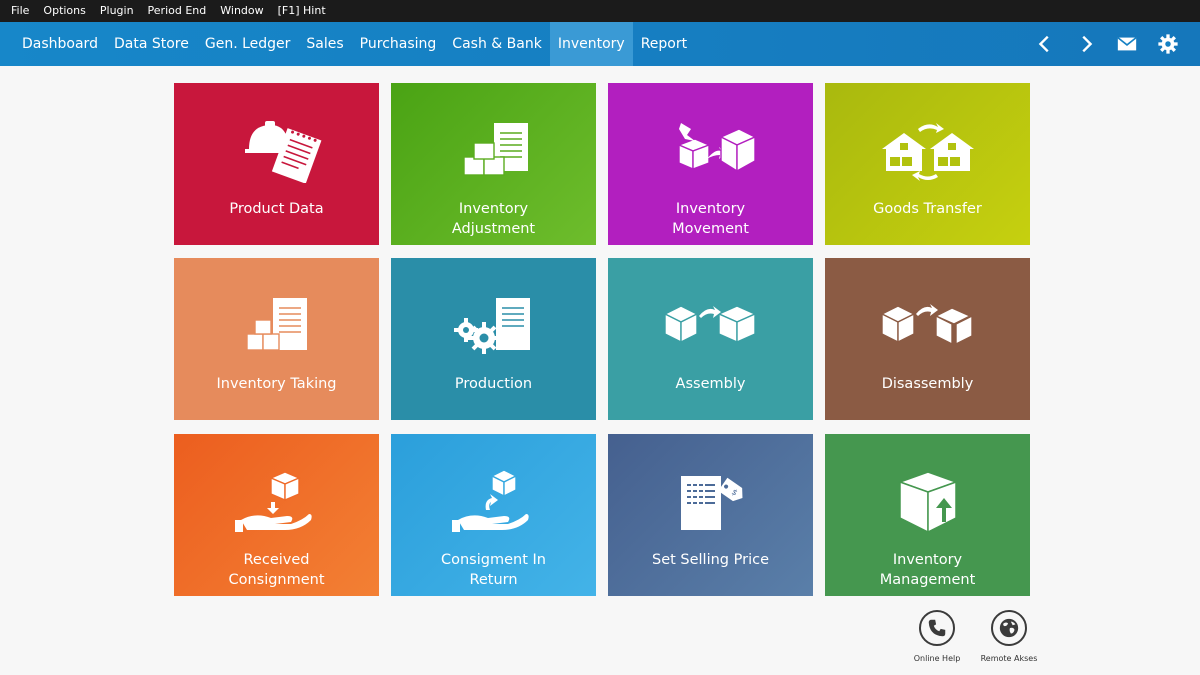  I want to click on menu-options: Options, so click(64, 11).